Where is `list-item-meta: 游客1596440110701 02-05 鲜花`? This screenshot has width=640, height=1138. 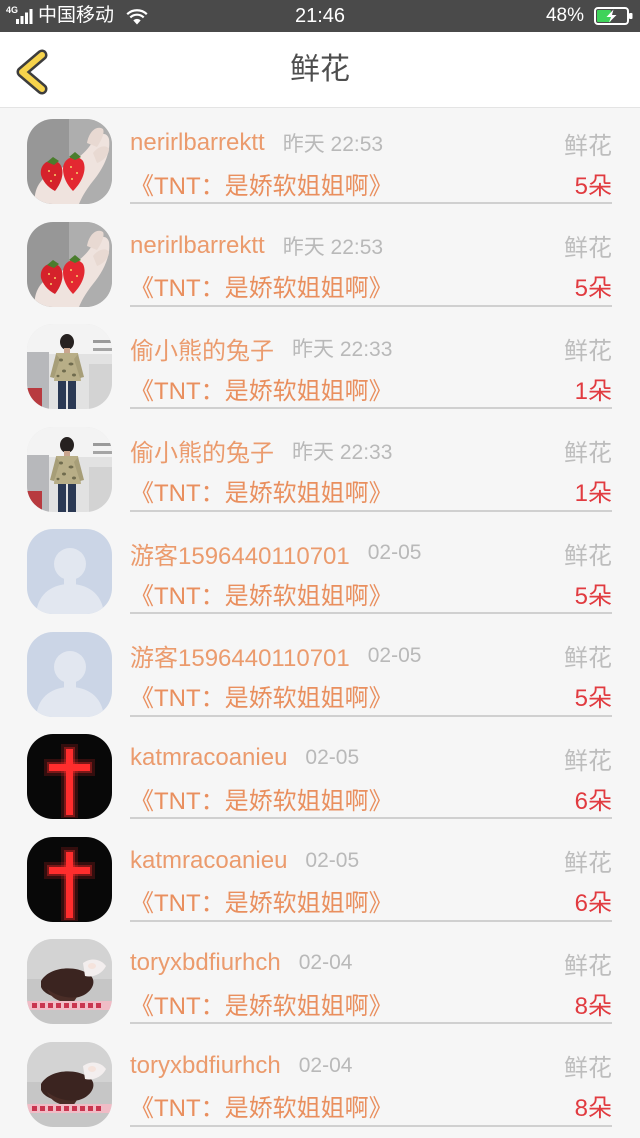 list-item-meta: 游客1596440110701 02-05 鲜花 is located at coordinates (371, 553).